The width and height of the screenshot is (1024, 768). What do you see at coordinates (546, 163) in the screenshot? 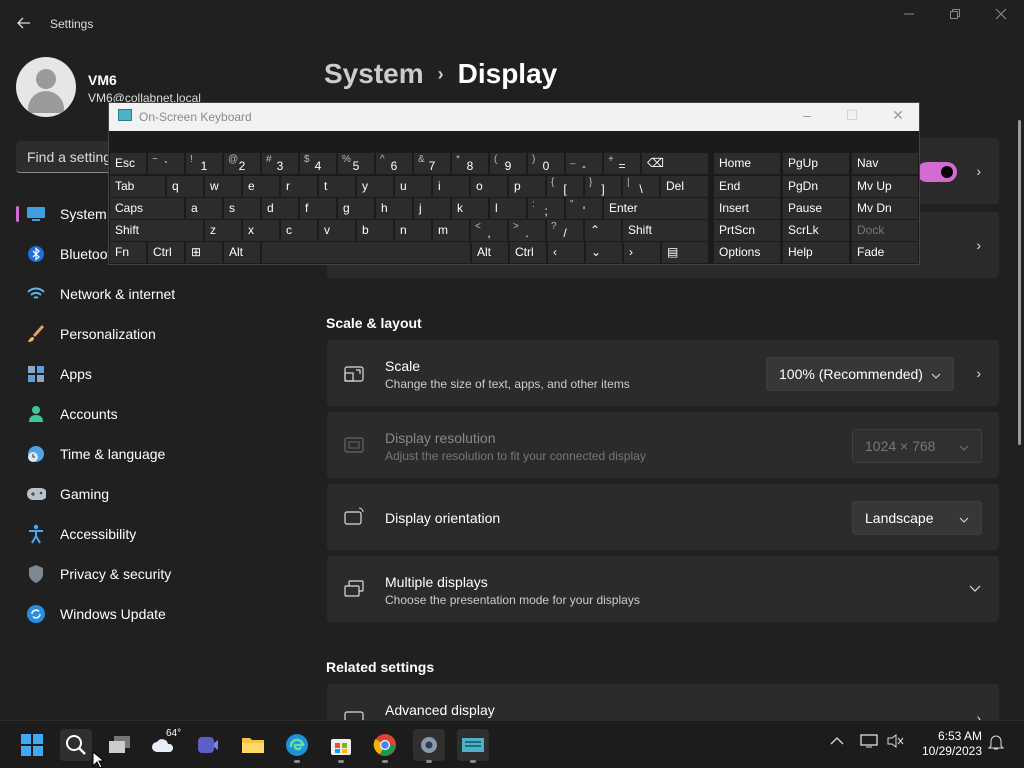
I see `key-0: ) 0` at bounding box center [546, 163].